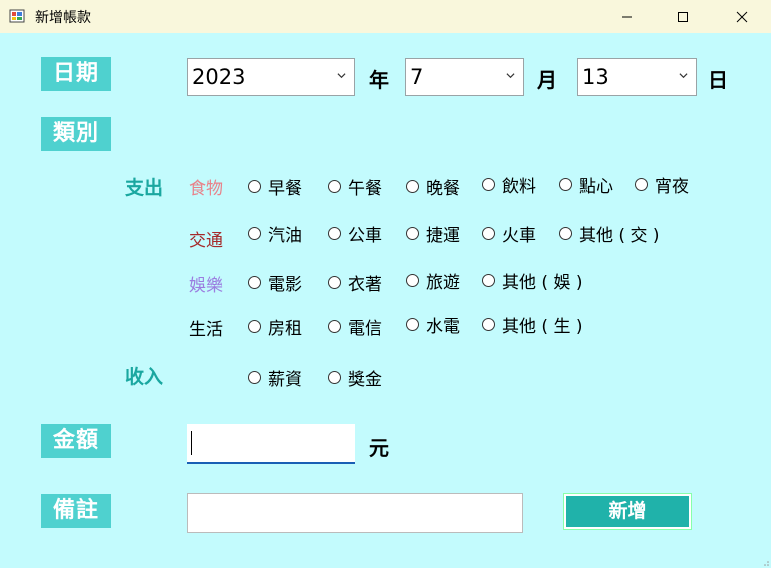 The width and height of the screenshot is (771, 568). Describe the element at coordinates (206, 286) in the screenshot. I see `subcat-entertainment: 娛樂` at that location.